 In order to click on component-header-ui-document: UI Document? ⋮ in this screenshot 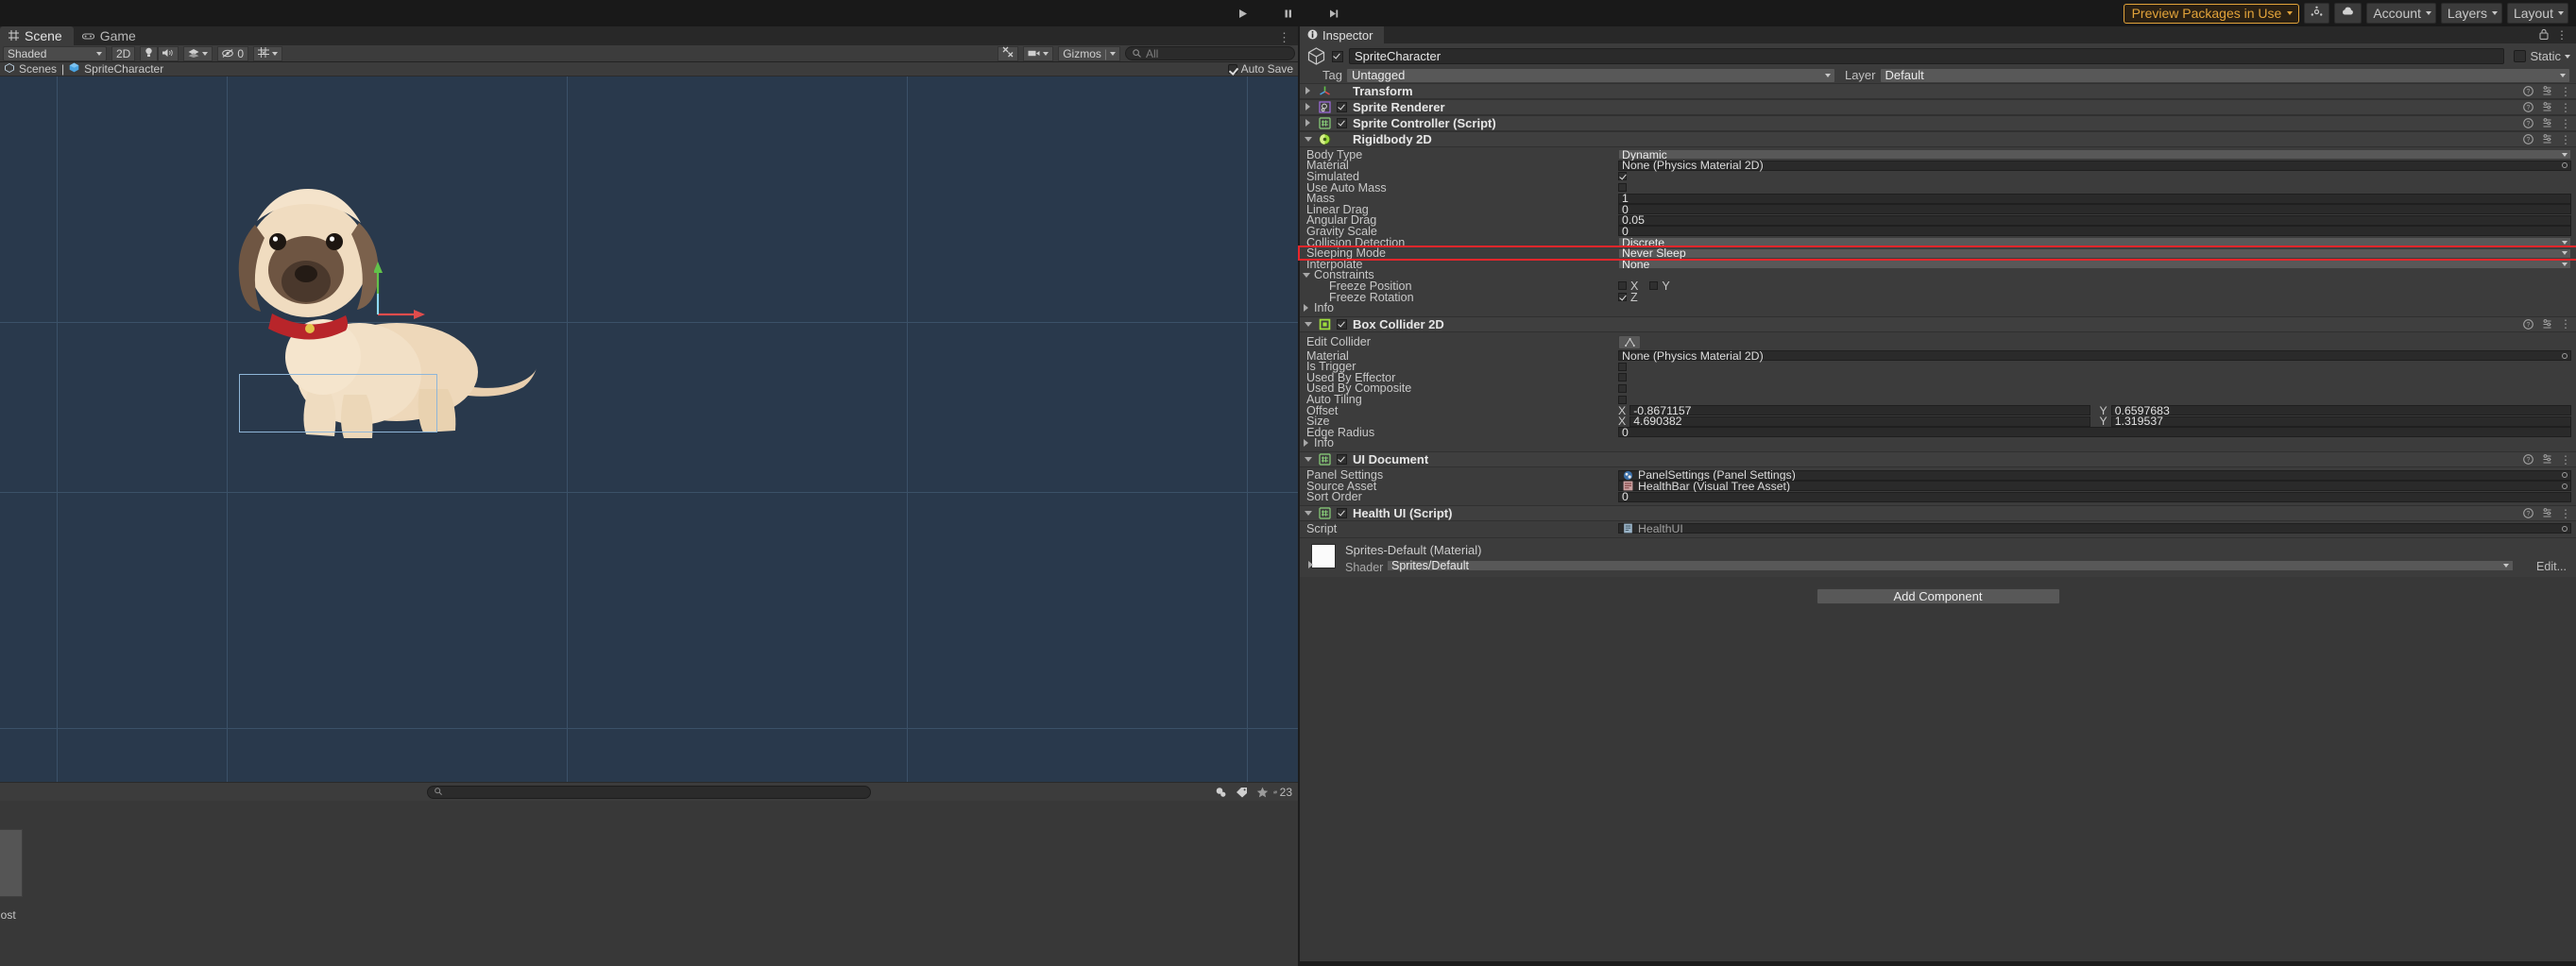, I will do `click(1938, 459)`.